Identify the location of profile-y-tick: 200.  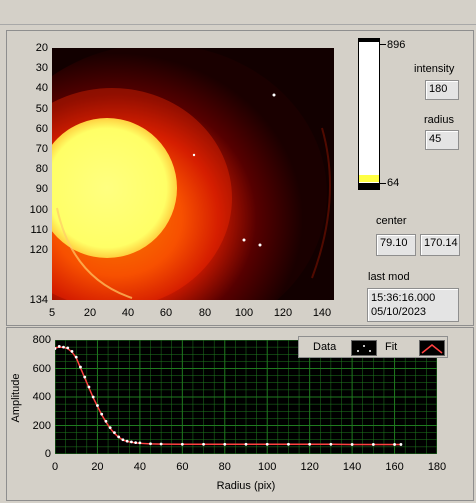
(41, 425).